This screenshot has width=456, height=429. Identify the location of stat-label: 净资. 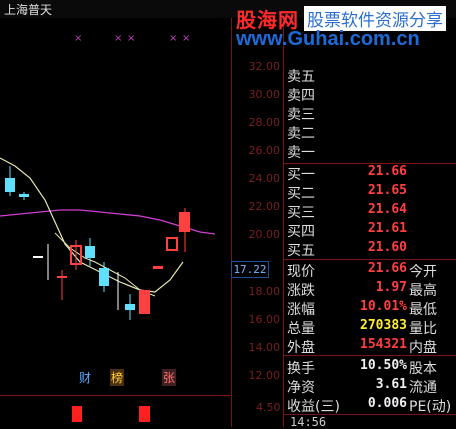
(301, 388).